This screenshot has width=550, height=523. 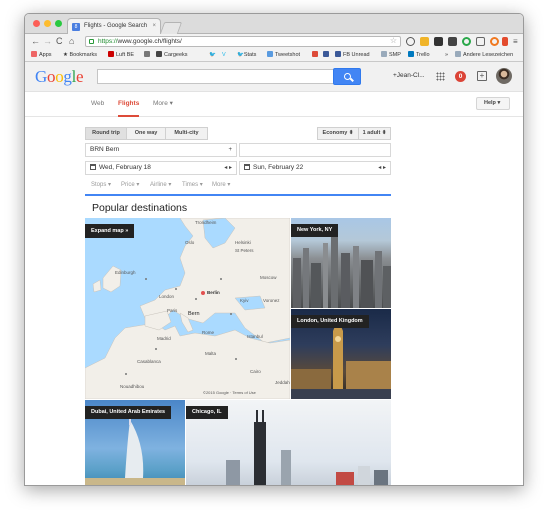 I want to click on passengers-select: 1 adult ⬍, so click(x=374, y=133).